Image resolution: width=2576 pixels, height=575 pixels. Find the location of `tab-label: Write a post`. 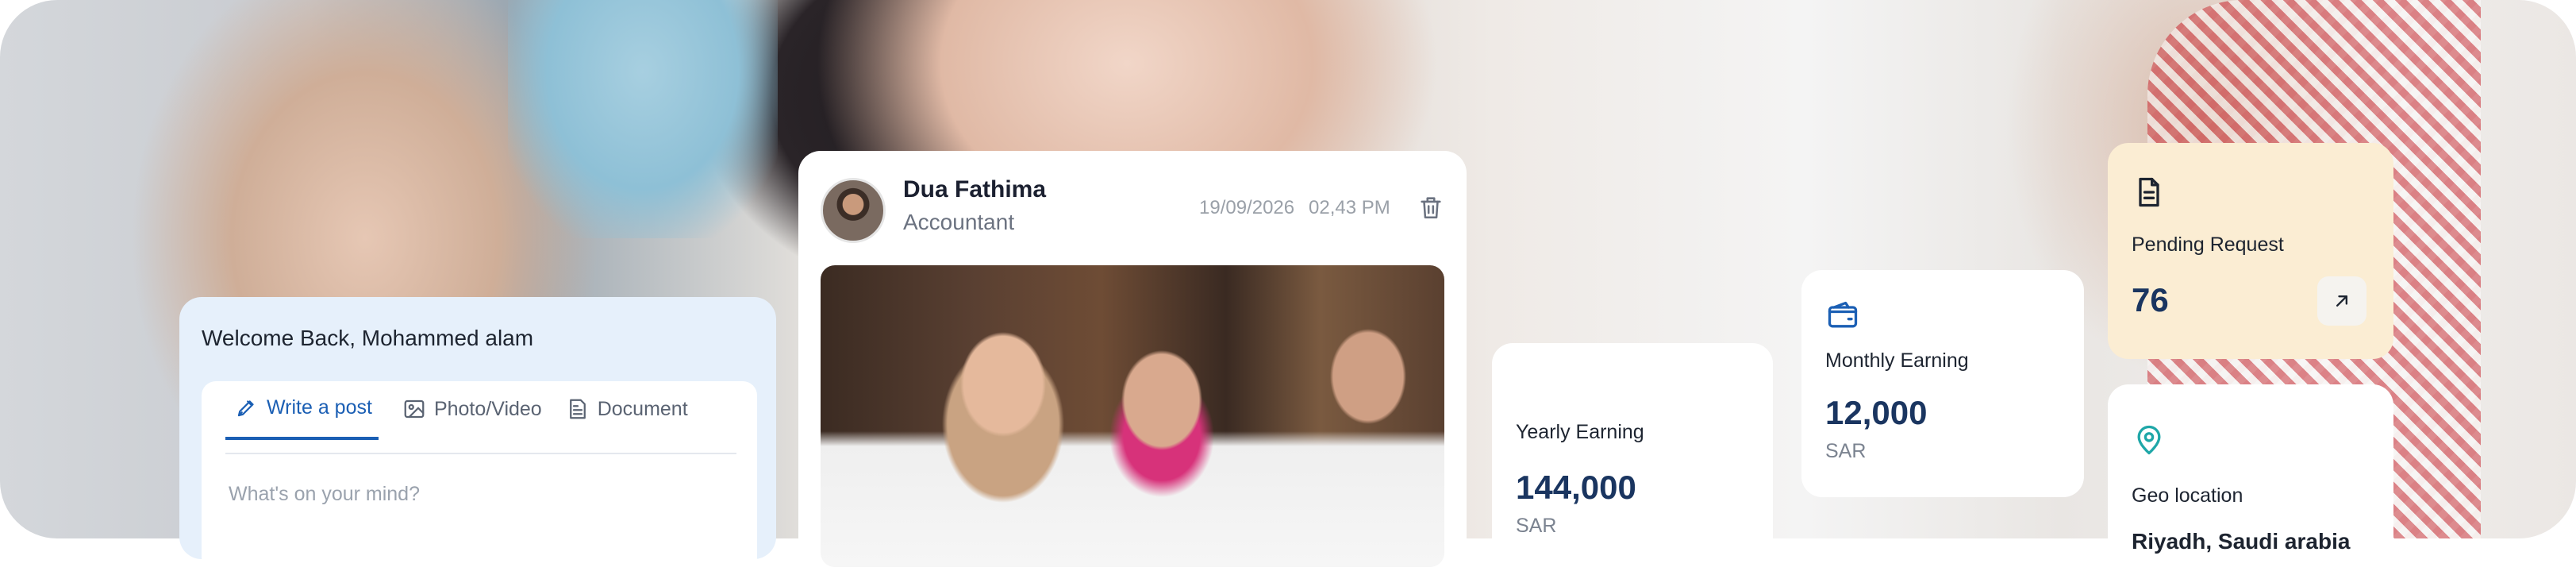

tab-label: Write a post is located at coordinates (319, 407).